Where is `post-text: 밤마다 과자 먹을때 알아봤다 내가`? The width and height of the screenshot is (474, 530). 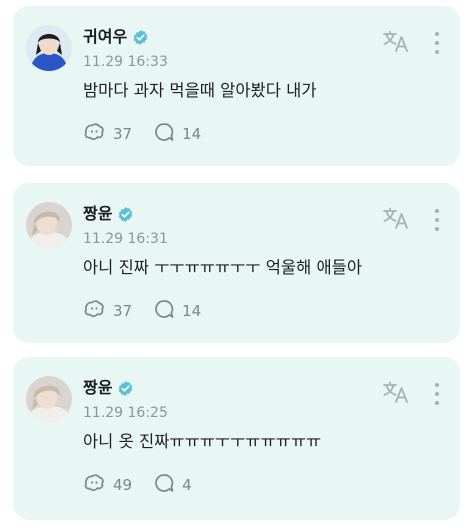 post-text: 밤마다 과자 먹을때 알아봤다 내가 is located at coordinates (200, 90).